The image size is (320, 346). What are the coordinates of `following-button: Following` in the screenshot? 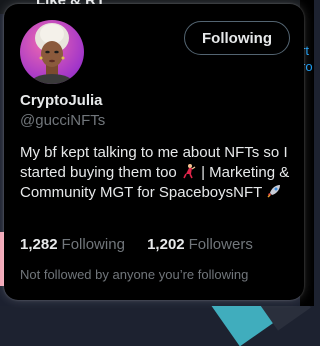 It's located at (237, 38).